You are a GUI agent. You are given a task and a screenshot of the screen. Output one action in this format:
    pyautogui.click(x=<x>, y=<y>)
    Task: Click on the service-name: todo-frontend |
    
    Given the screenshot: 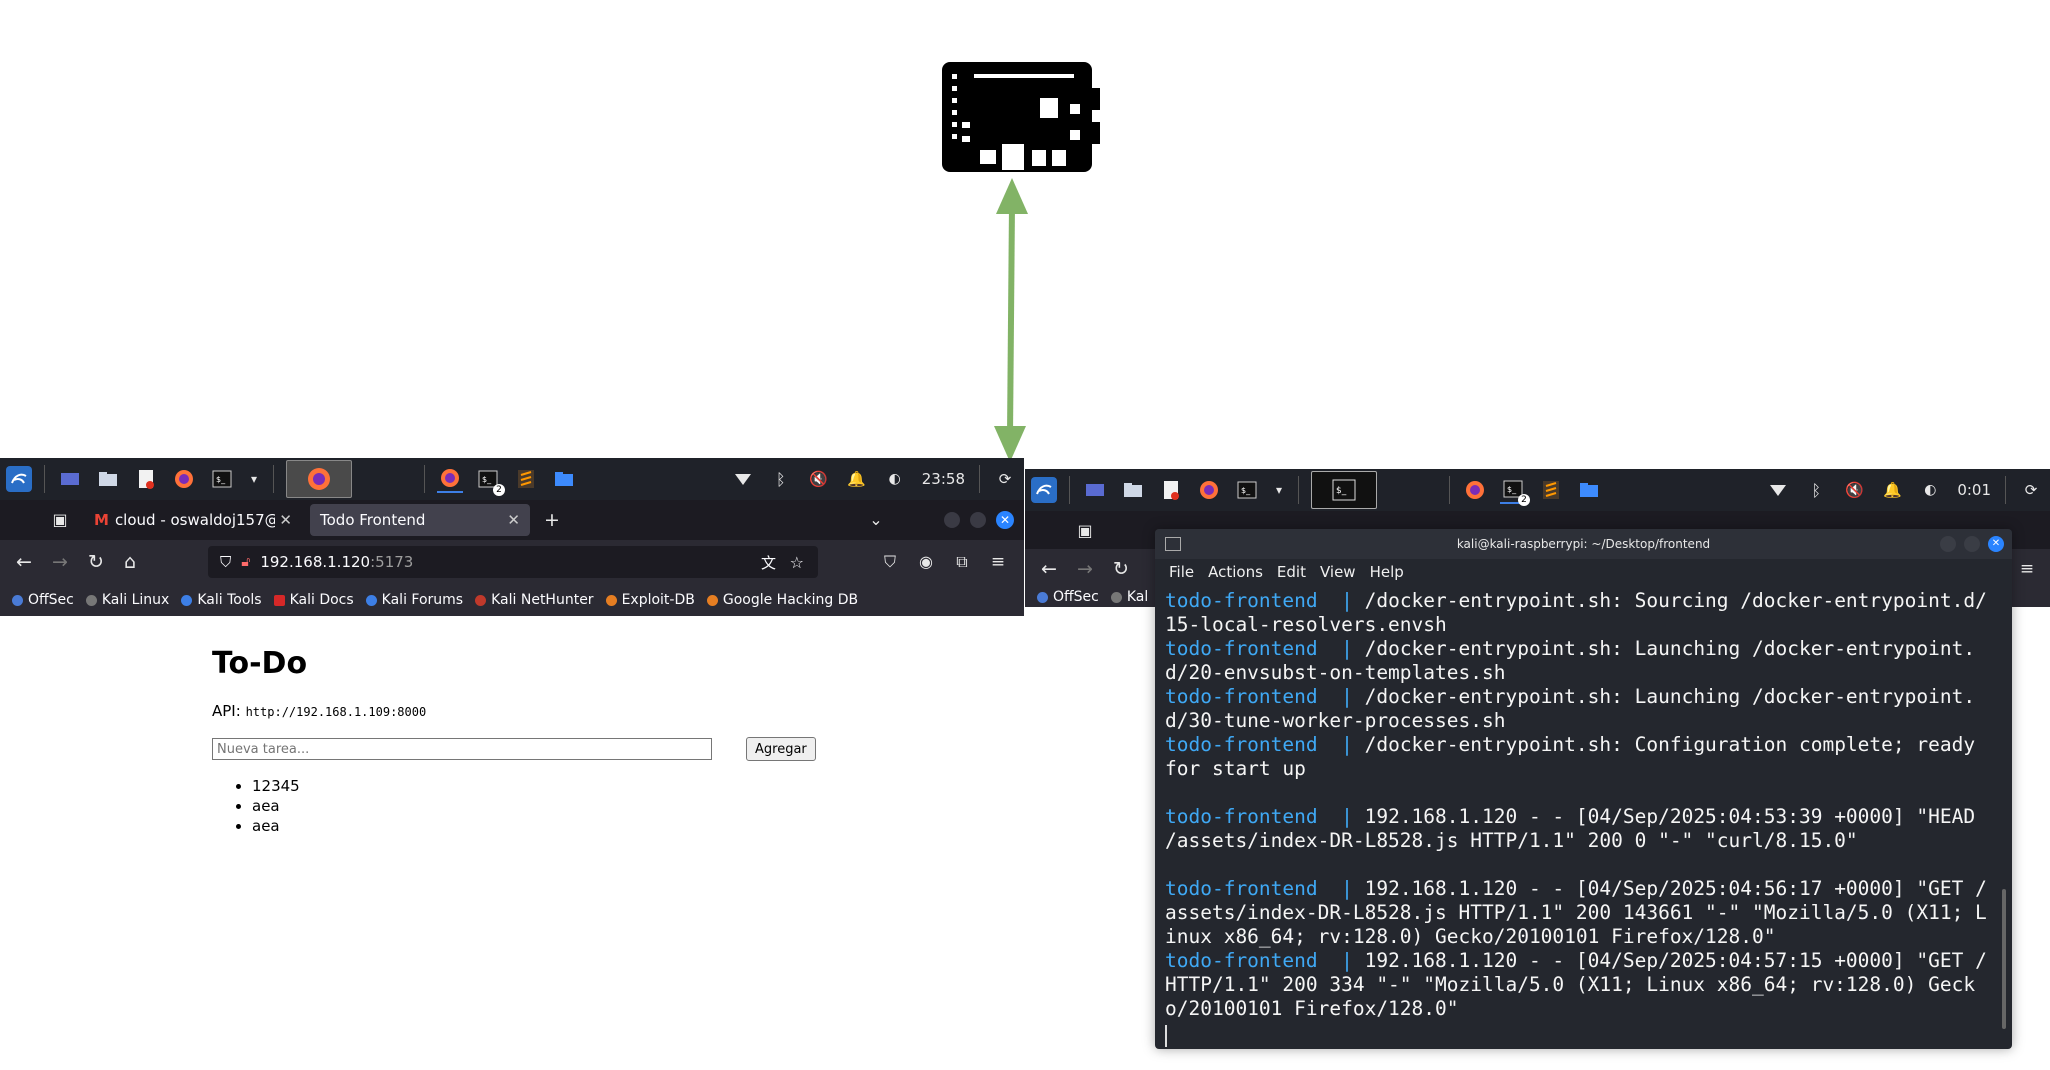 What is the action you would take?
    pyautogui.click(x=1265, y=888)
    